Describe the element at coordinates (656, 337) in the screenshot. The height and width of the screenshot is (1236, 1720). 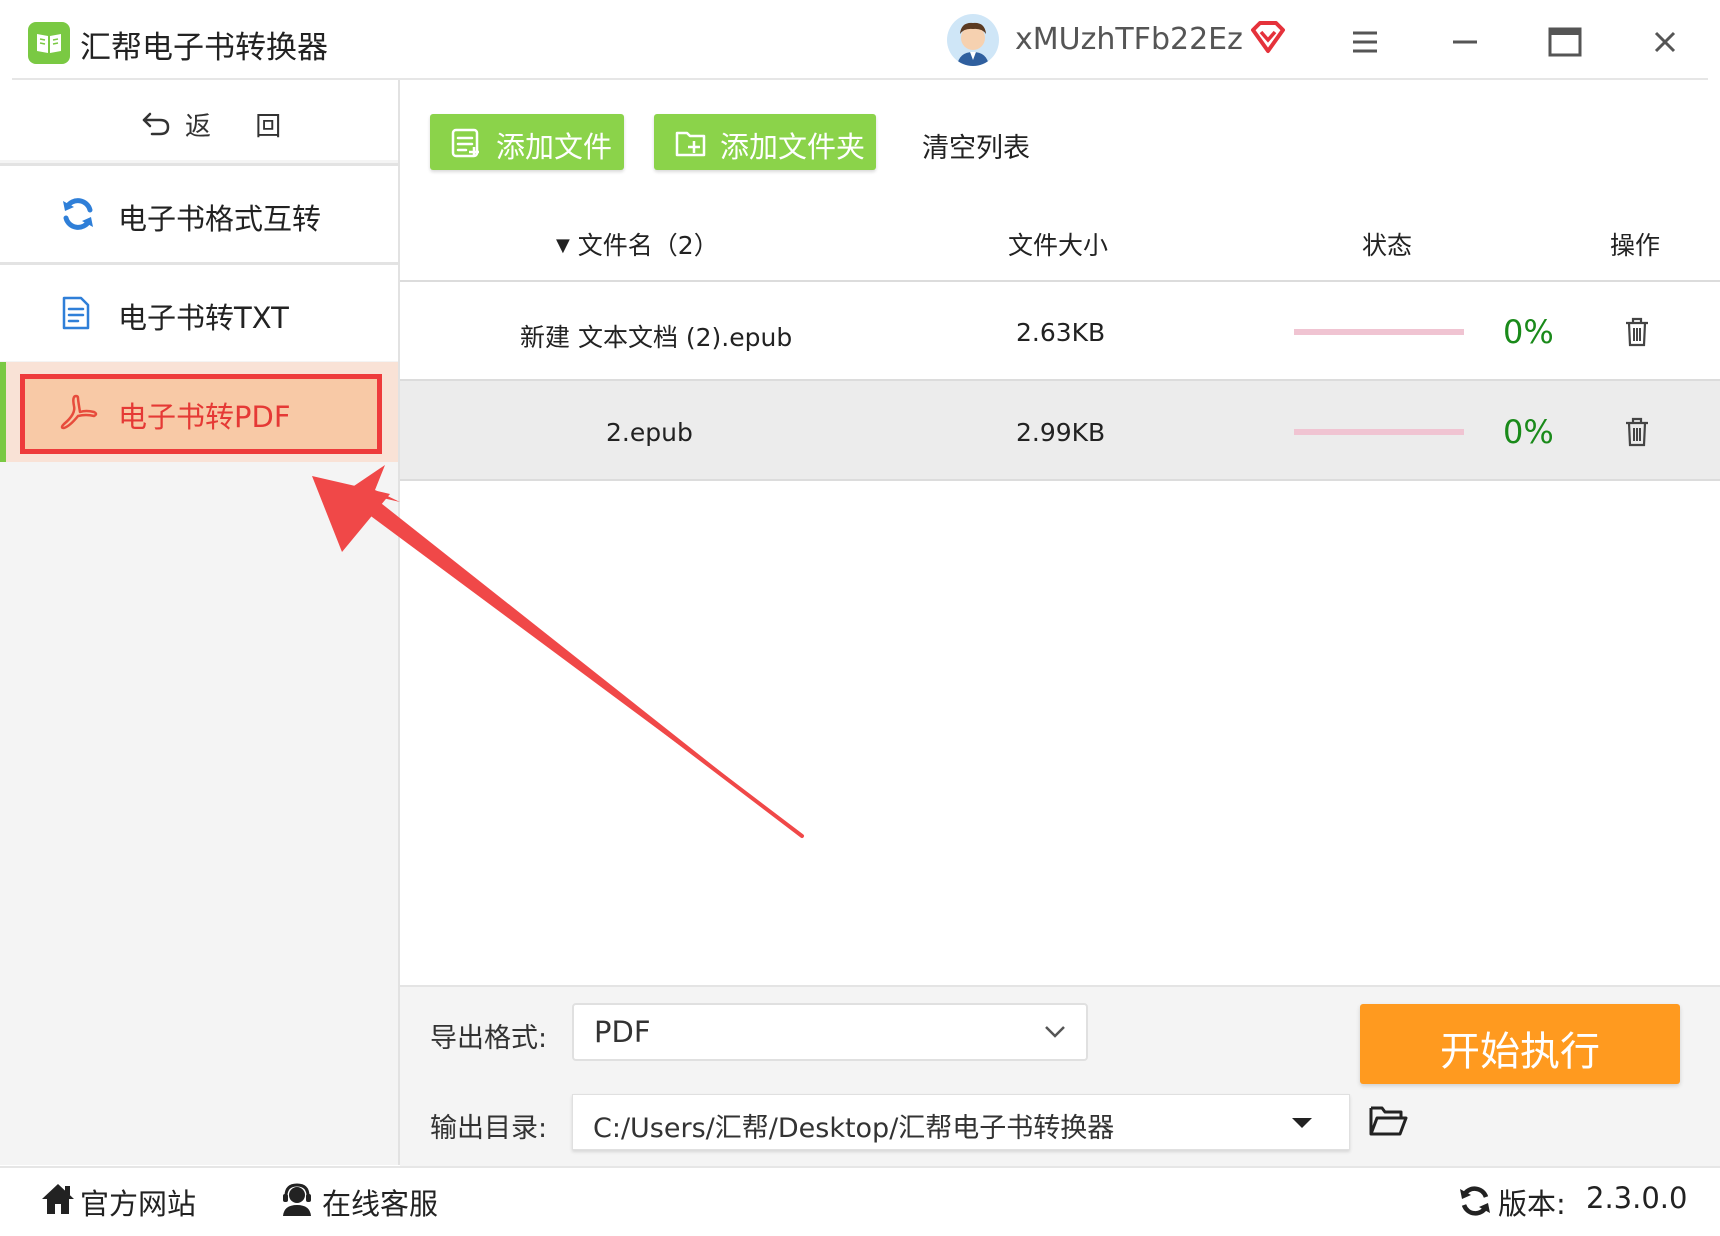
I see `row-1-filename: 新建 文本文档 (2).epub` at that location.